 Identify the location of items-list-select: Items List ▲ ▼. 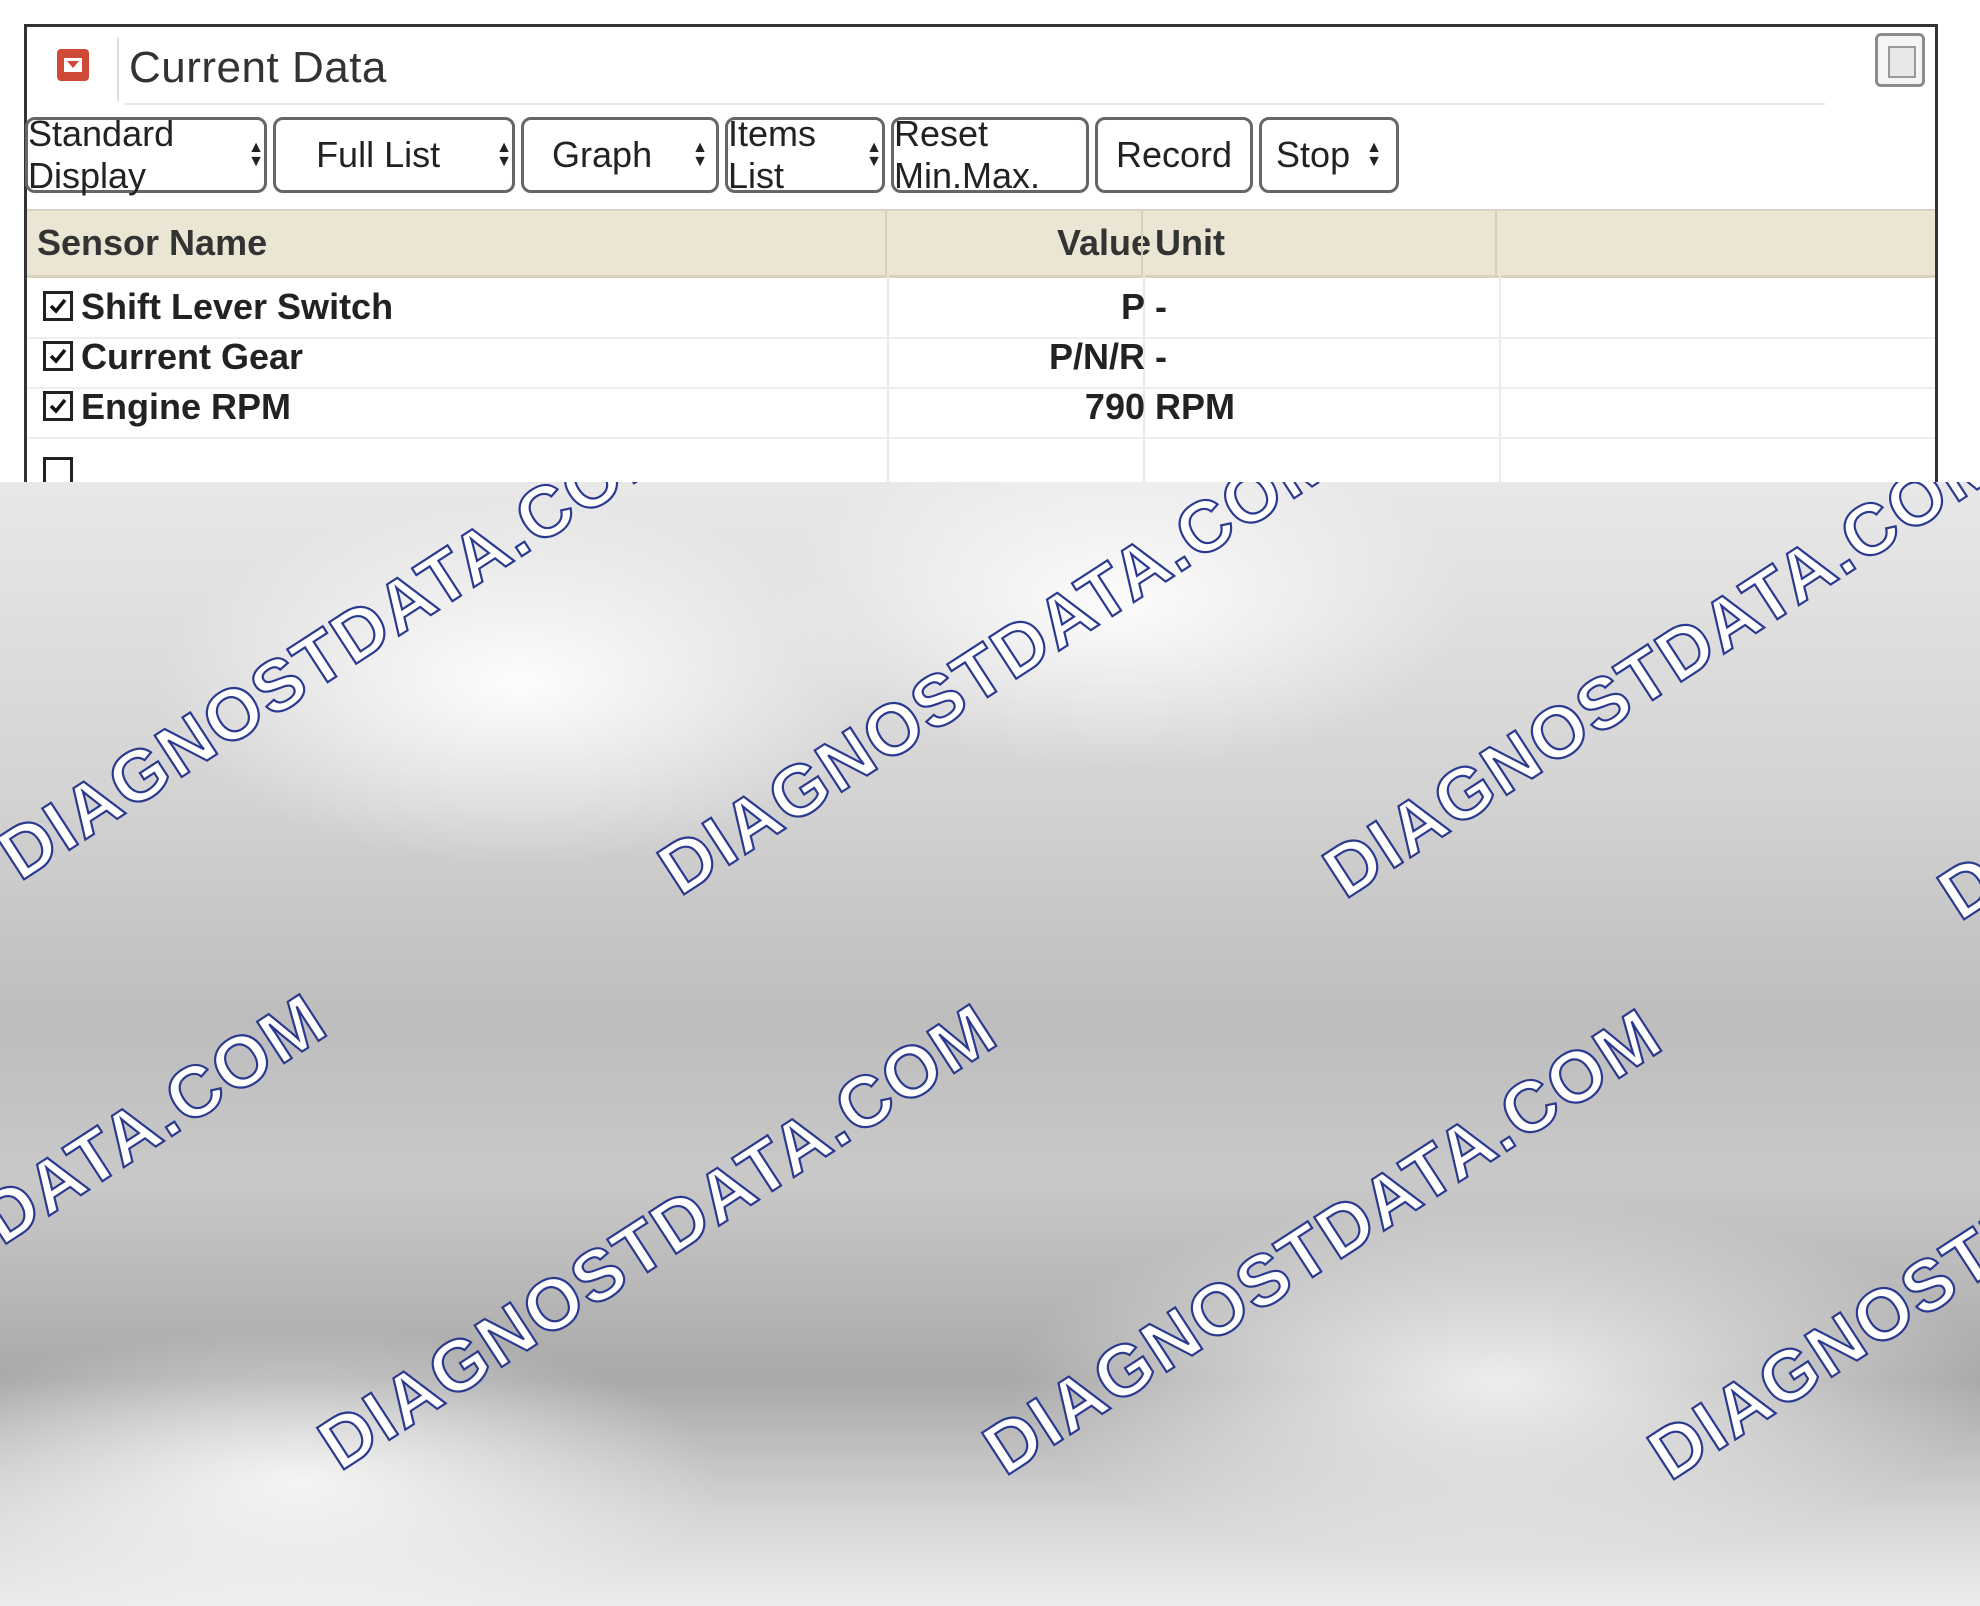
(805, 154).